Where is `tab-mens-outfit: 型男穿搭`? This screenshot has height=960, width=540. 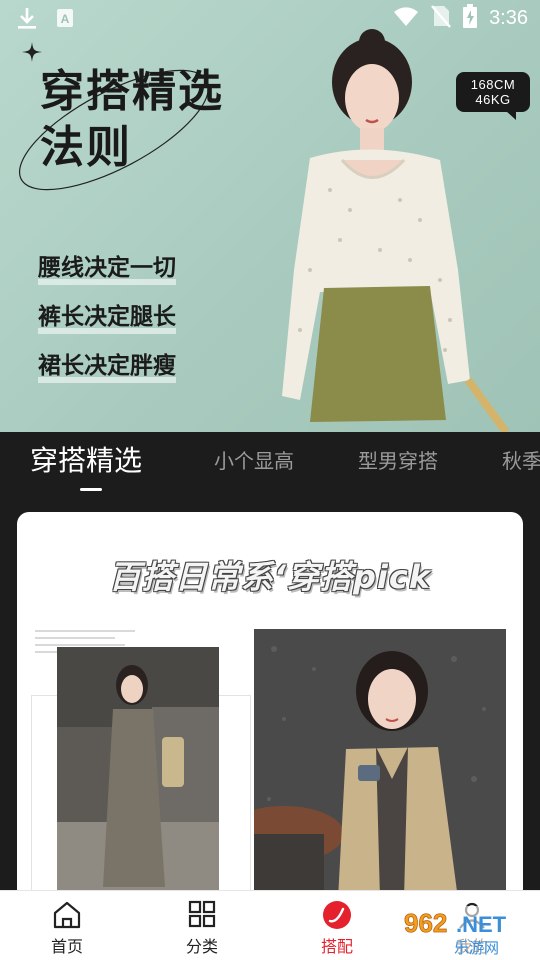
tab-mens-outfit: 型男穿搭 is located at coordinates (398, 464).